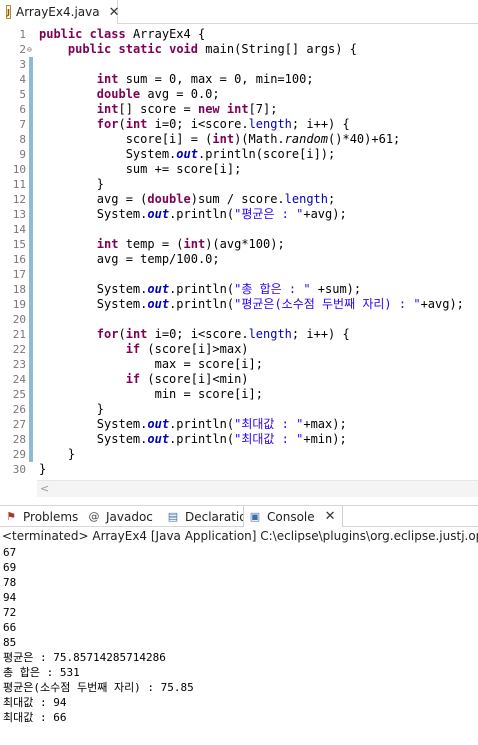 The image size is (478, 745). What do you see at coordinates (239, 379) in the screenshot?
I see `code-line: 24 if (score[i]<min)` at bounding box center [239, 379].